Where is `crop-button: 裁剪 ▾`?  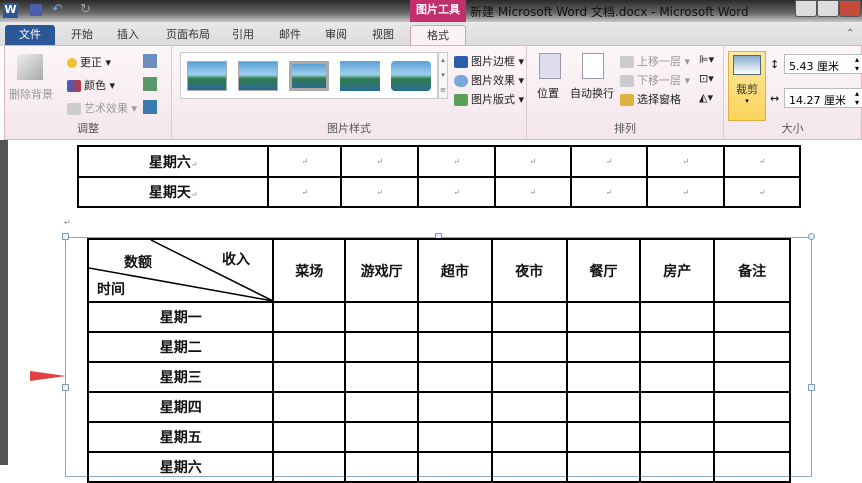 crop-button: 裁剪 ▾ is located at coordinates (747, 86).